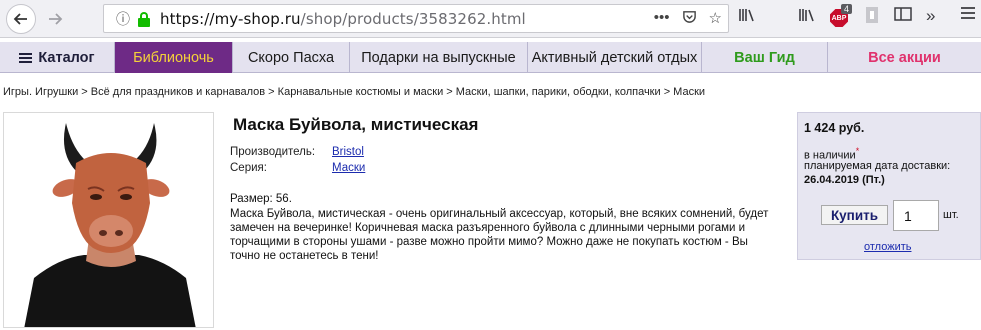 The image size is (981, 330). Describe the element at coordinates (356, 124) in the screenshot. I see `product-title: Маска Буйвола, мистическая` at that location.